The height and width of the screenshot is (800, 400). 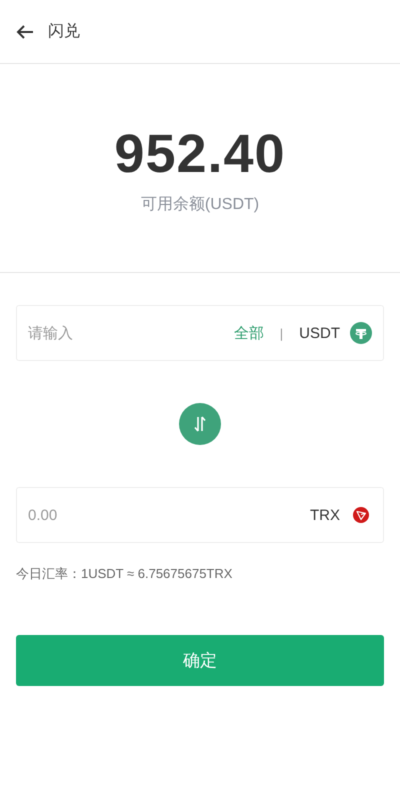 What do you see at coordinates (319, 333) in the screenshot?
I see `currency-label: USDT` at bounding box center [319, 333].